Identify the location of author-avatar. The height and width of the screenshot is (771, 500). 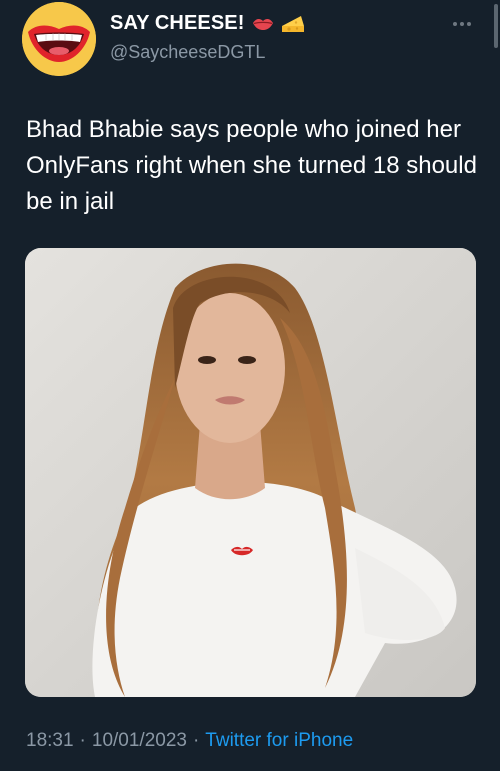
(59, 39).